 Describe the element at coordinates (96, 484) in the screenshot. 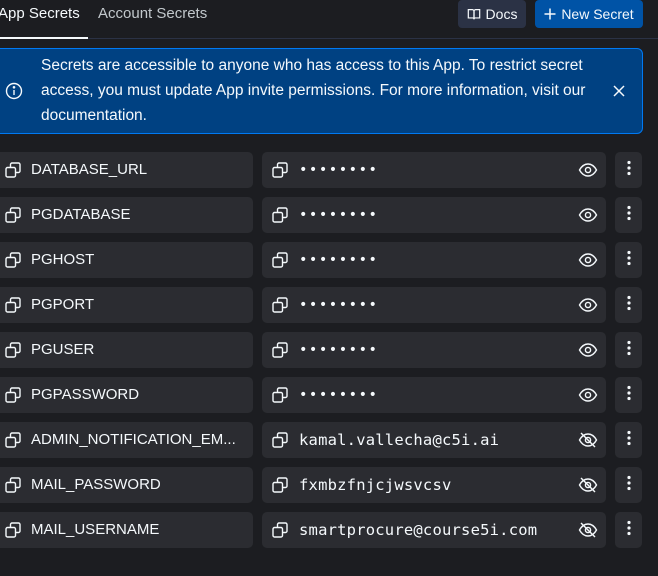

I see `secret-key: MAIL_PASSWORD` at that location.